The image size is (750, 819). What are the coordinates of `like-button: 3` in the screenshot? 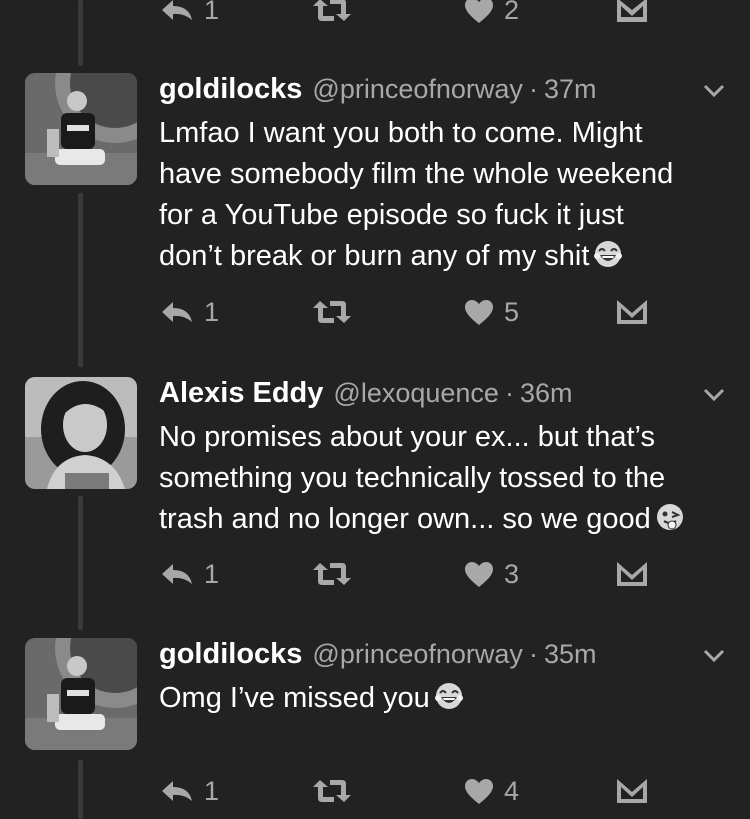 It's located at (491, 574).